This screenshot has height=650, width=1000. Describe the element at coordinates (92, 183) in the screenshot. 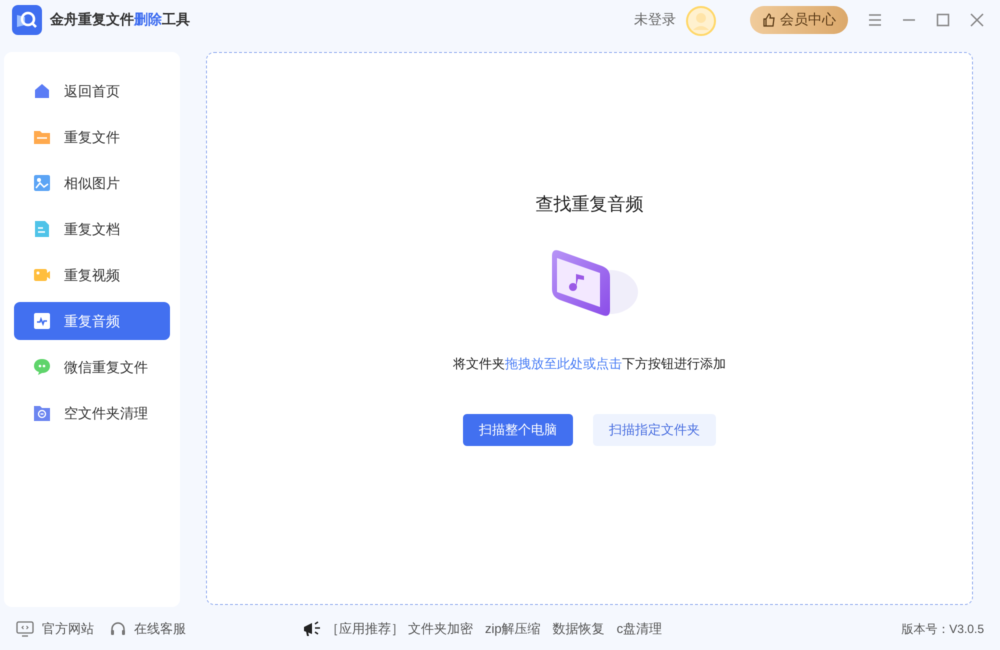

I see `sidebar-item: 相似图片` at that location.